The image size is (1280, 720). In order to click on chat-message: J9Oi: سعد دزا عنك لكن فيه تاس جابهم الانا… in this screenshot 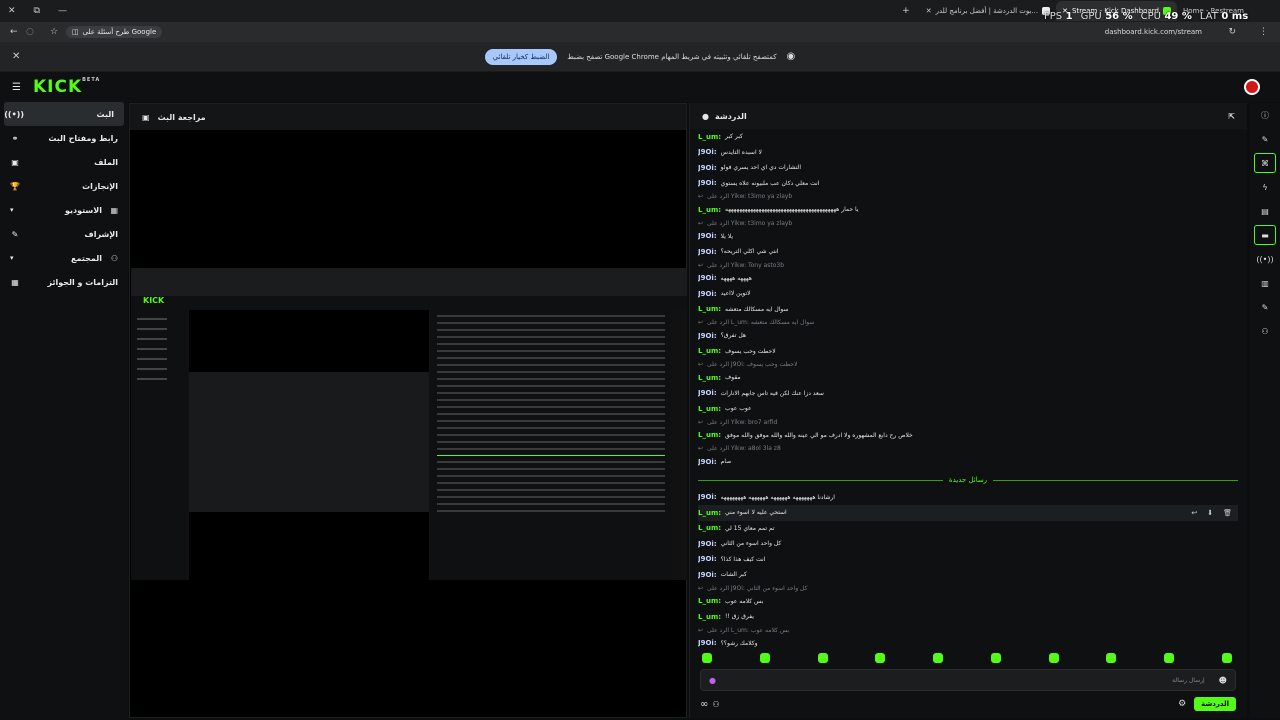, I will do `click(968, 394)`.